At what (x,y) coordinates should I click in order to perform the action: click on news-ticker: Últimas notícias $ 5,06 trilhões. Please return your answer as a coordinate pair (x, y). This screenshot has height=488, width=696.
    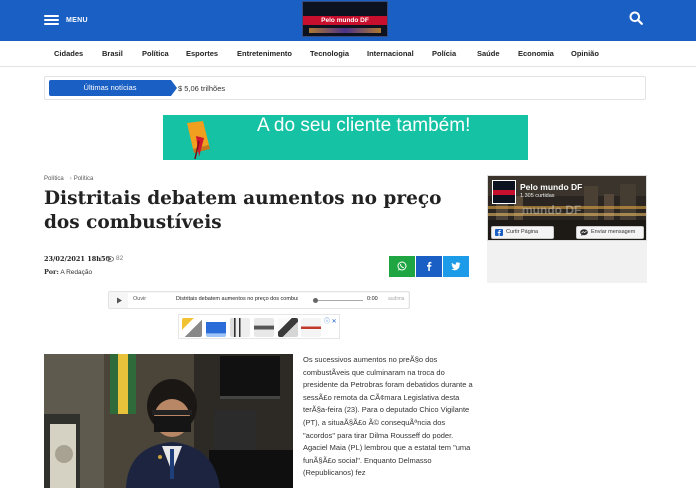
    Looking at the image, I should click on (345, 88).